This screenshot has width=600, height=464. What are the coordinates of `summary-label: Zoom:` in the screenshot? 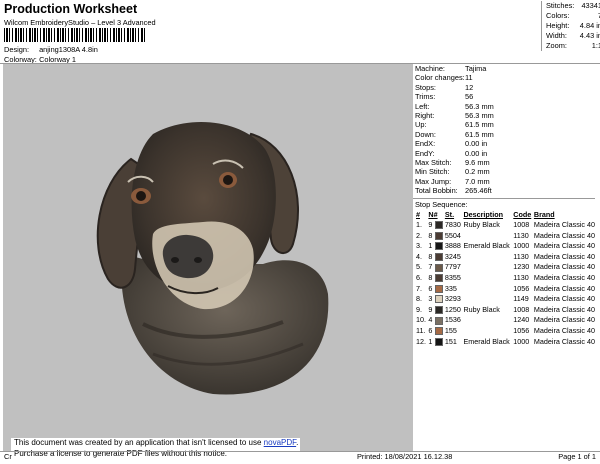 It's located at (556, 45).